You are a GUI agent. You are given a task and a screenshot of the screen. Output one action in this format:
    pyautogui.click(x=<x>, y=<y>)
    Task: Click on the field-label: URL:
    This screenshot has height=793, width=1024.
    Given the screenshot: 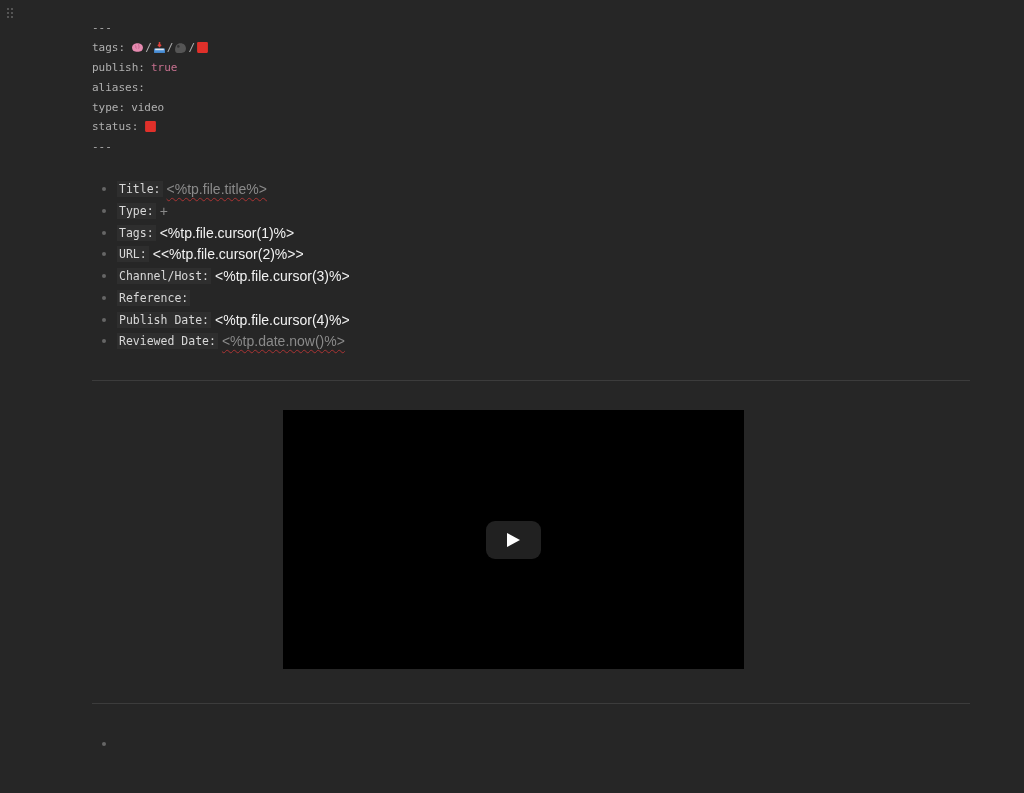 What is the action you would take?
    pyautogui.click(x=133, y=254)
    